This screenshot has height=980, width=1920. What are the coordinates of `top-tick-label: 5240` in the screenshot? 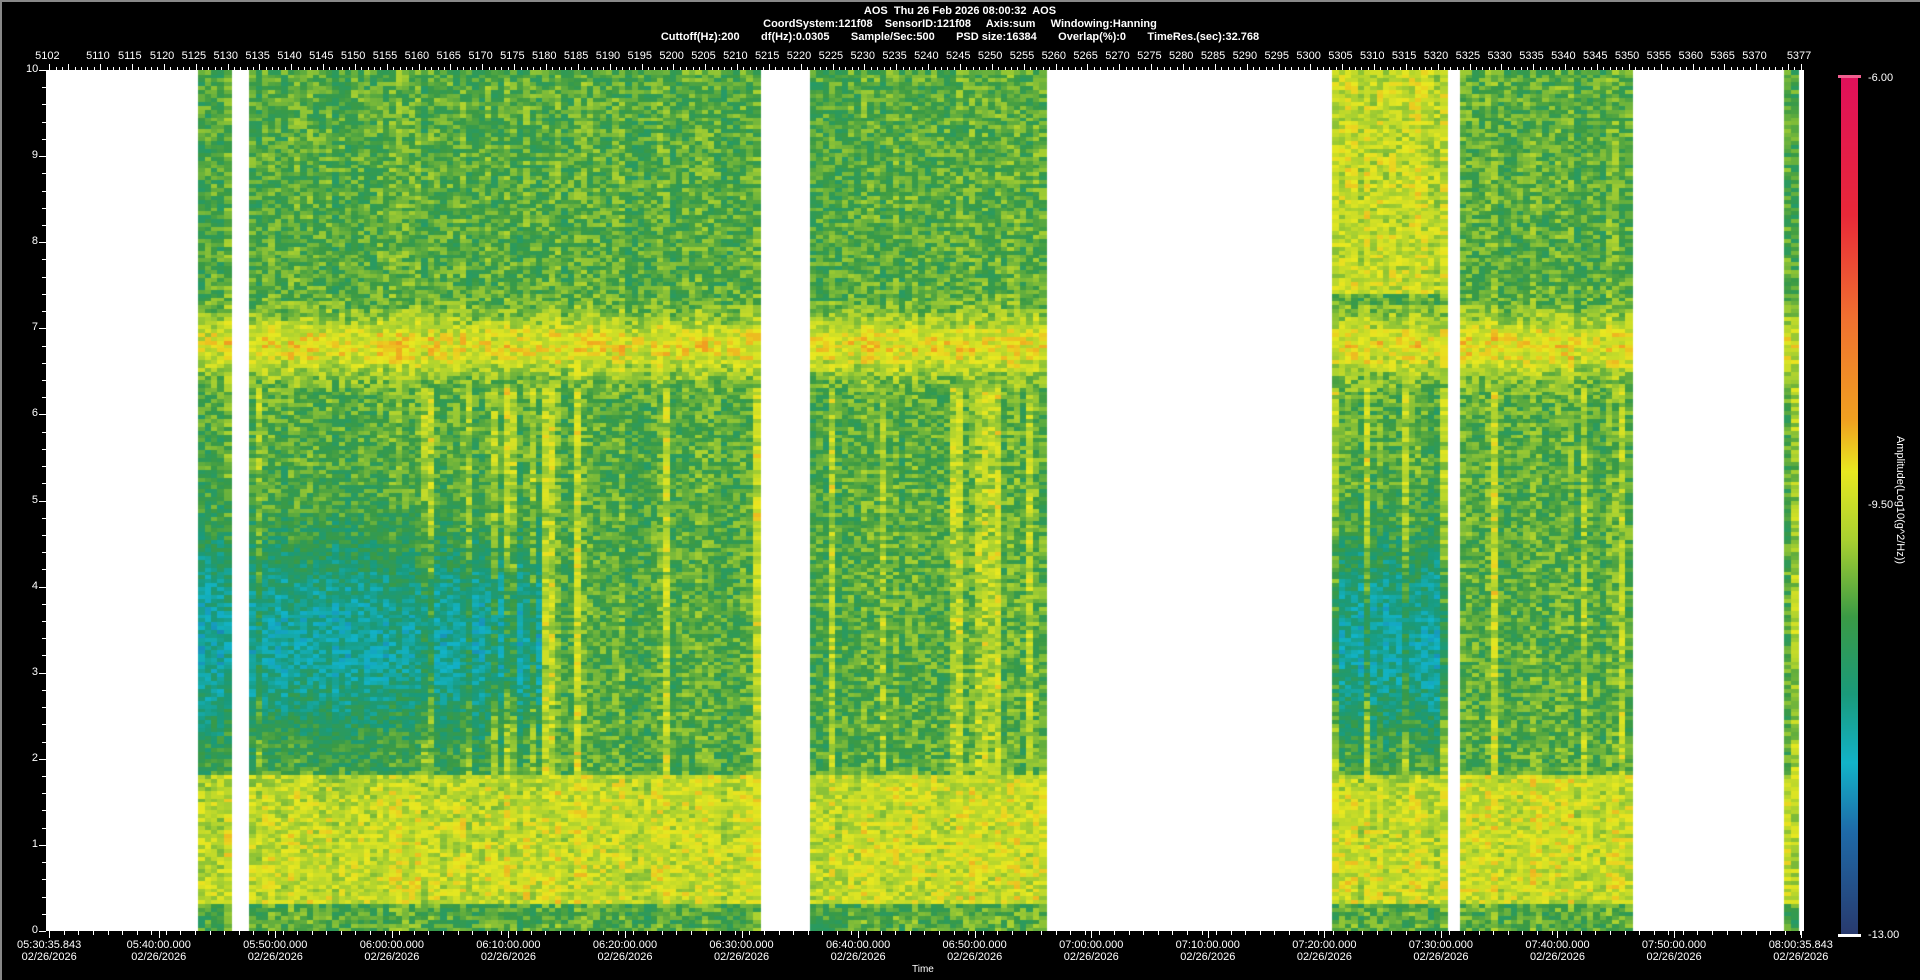 It's located at (926, 56).